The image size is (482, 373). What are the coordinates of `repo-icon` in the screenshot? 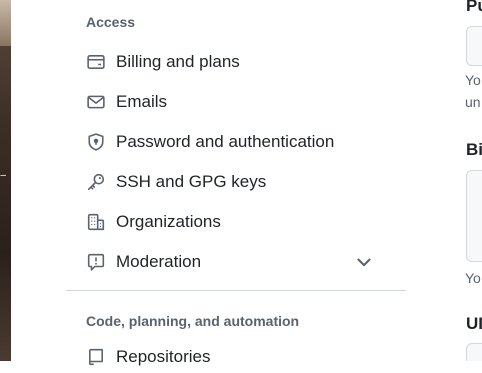 It's located at (96, 357).